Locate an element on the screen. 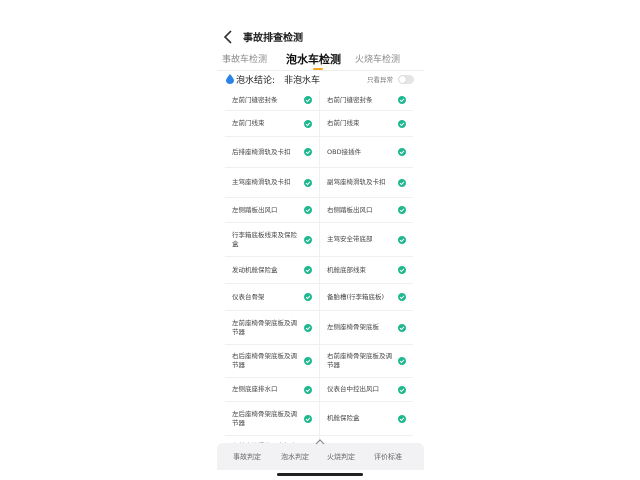 The image size is (640, 480). conclusion-label: 泡水结论: is located at coordinates (256, 81).